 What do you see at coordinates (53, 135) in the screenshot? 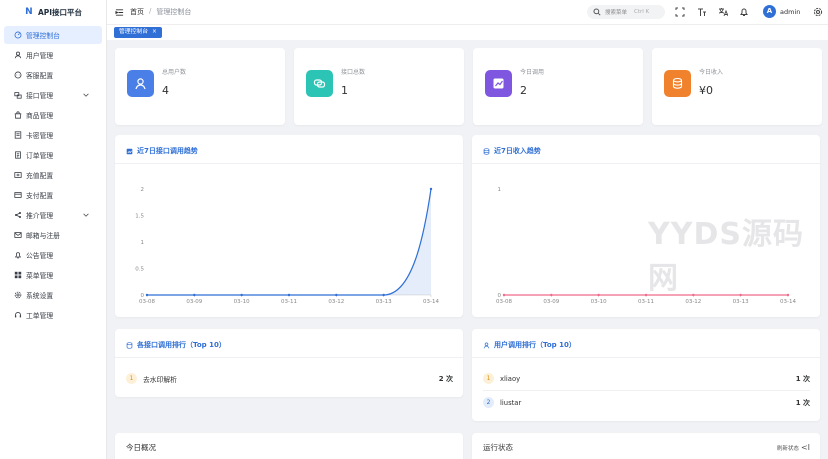
I see `sidebar-item-6: 卡密管理` at bounding box center [53, 135].